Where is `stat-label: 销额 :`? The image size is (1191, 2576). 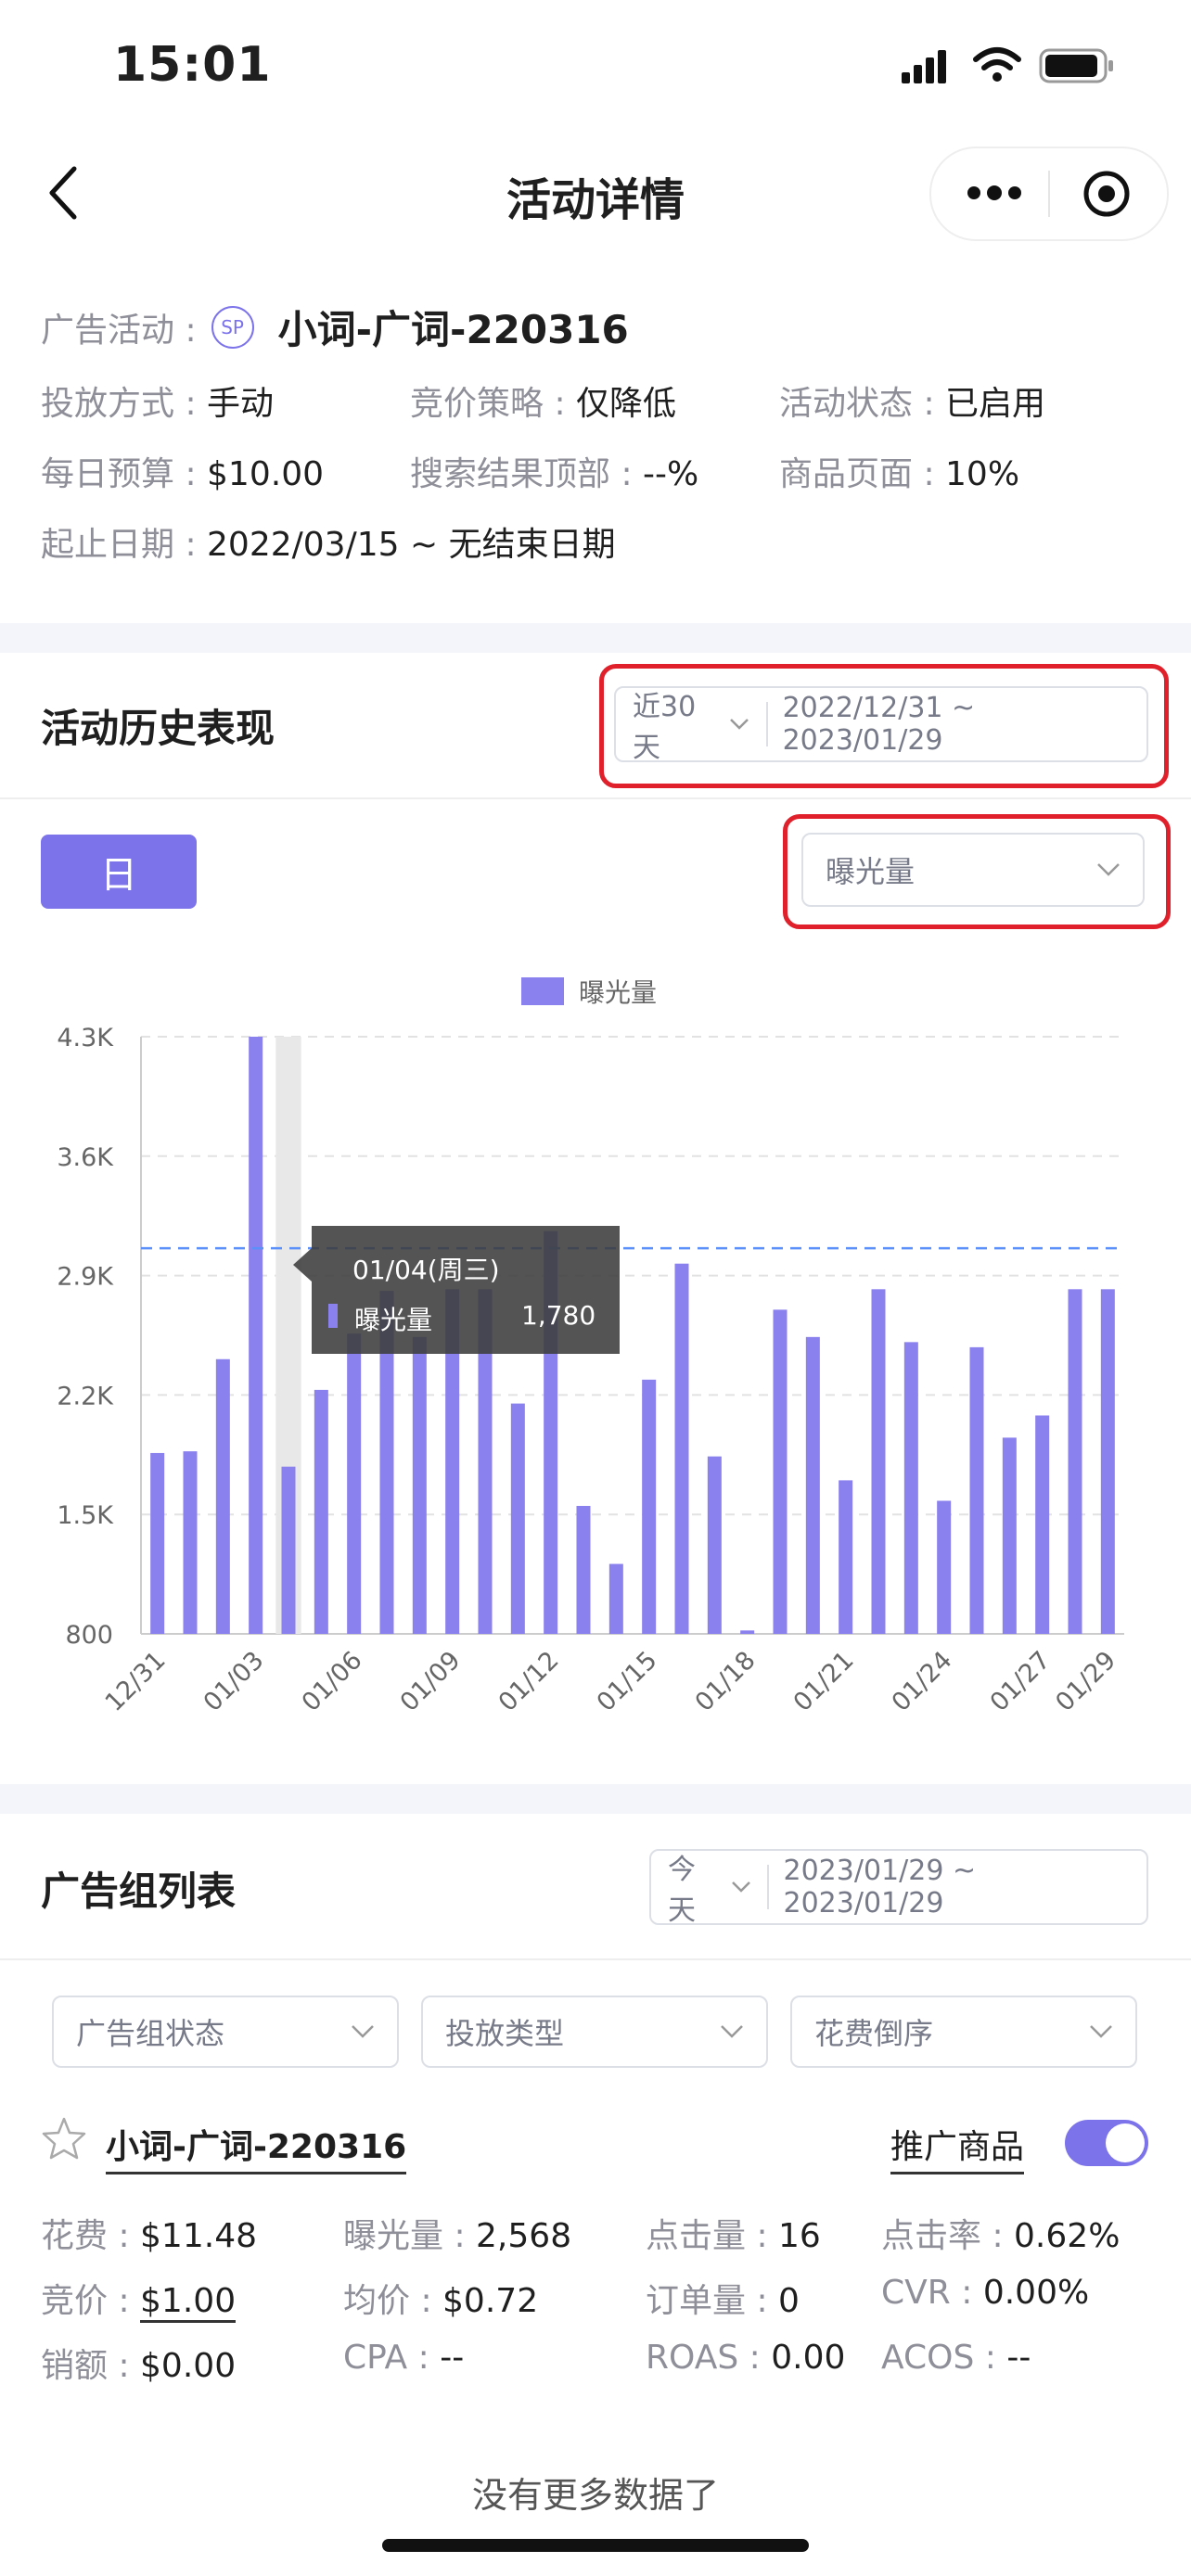 stat-label: 销额 : is located at coordinates (85, 2366).